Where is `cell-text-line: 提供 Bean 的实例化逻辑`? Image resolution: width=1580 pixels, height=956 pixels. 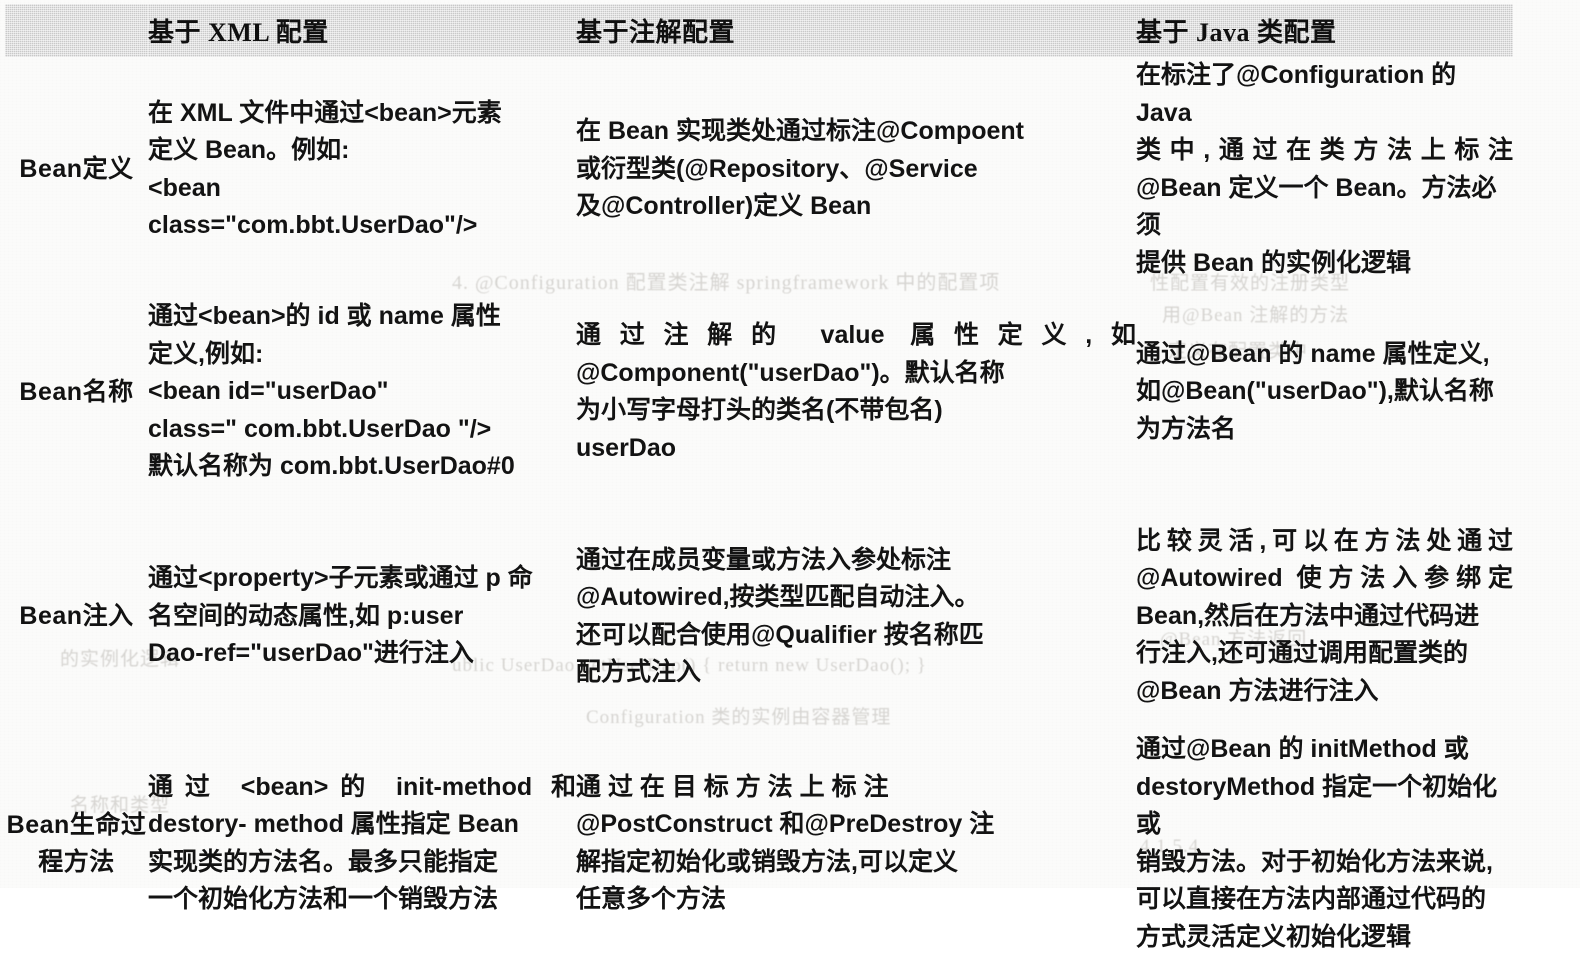 cell-text-line: 提供 Bean 的实例化逻辑 is located at coordinates (1324, 264).